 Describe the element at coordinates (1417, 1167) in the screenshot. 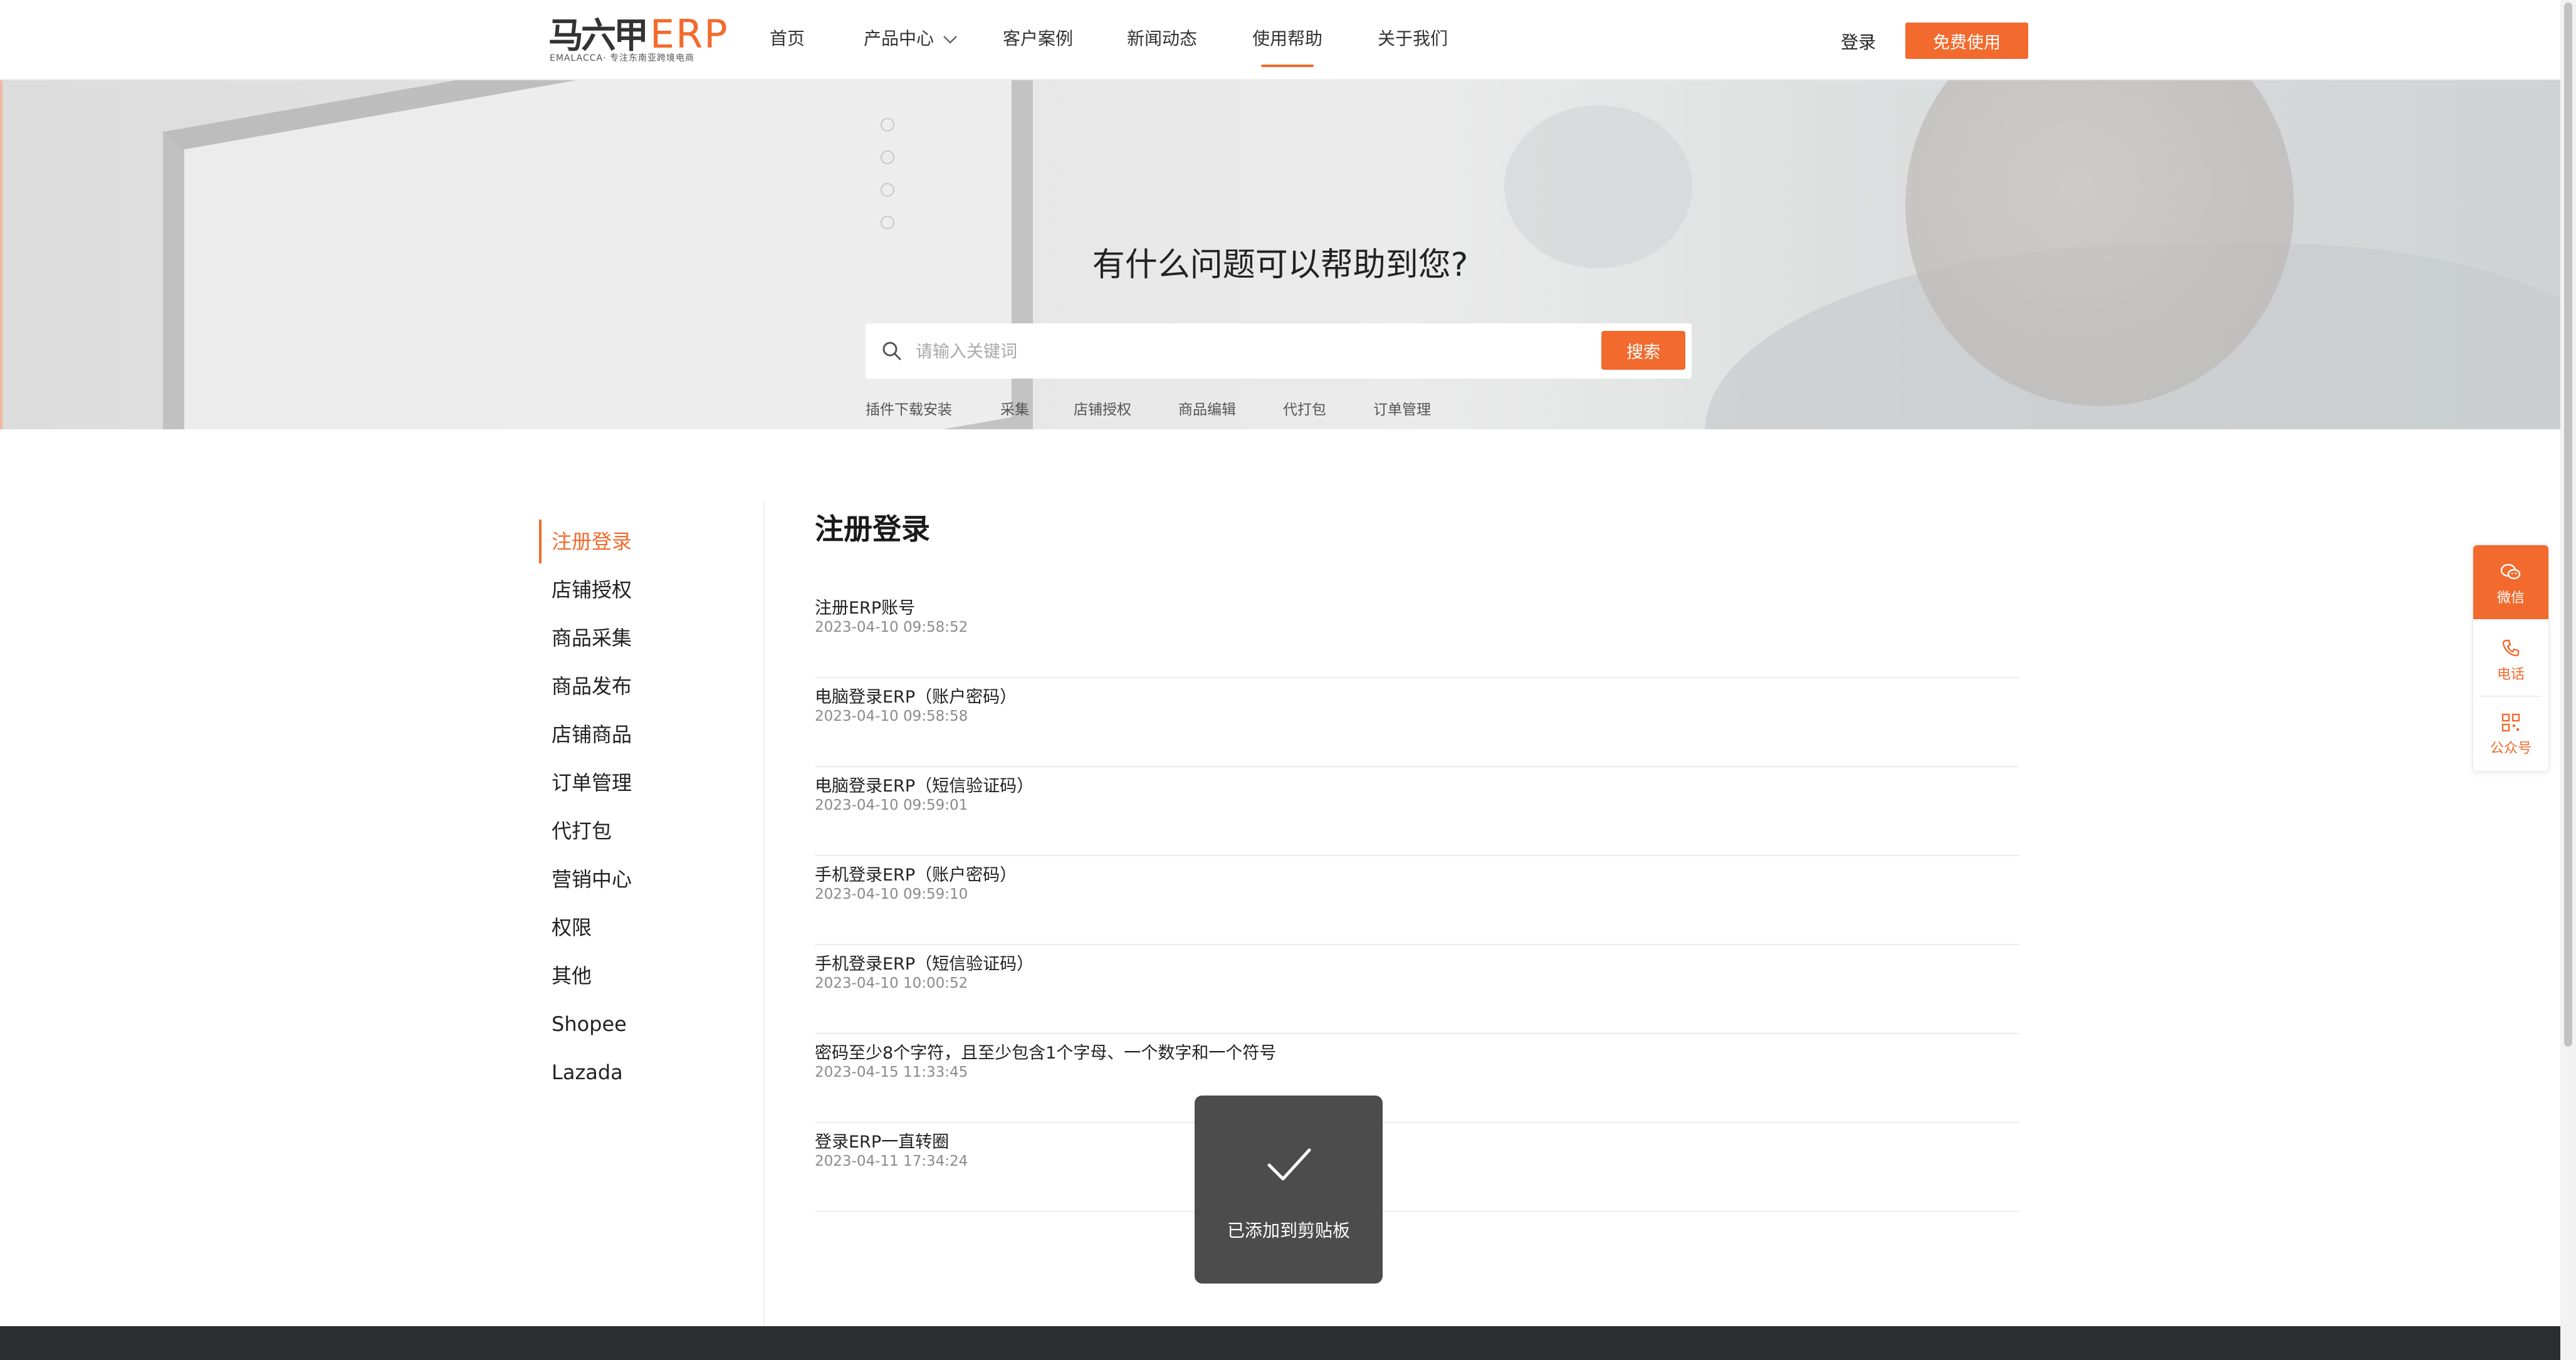

I see `list-item: 登录ERP一直转圈 2023-04-11 17:34:24` at that location.